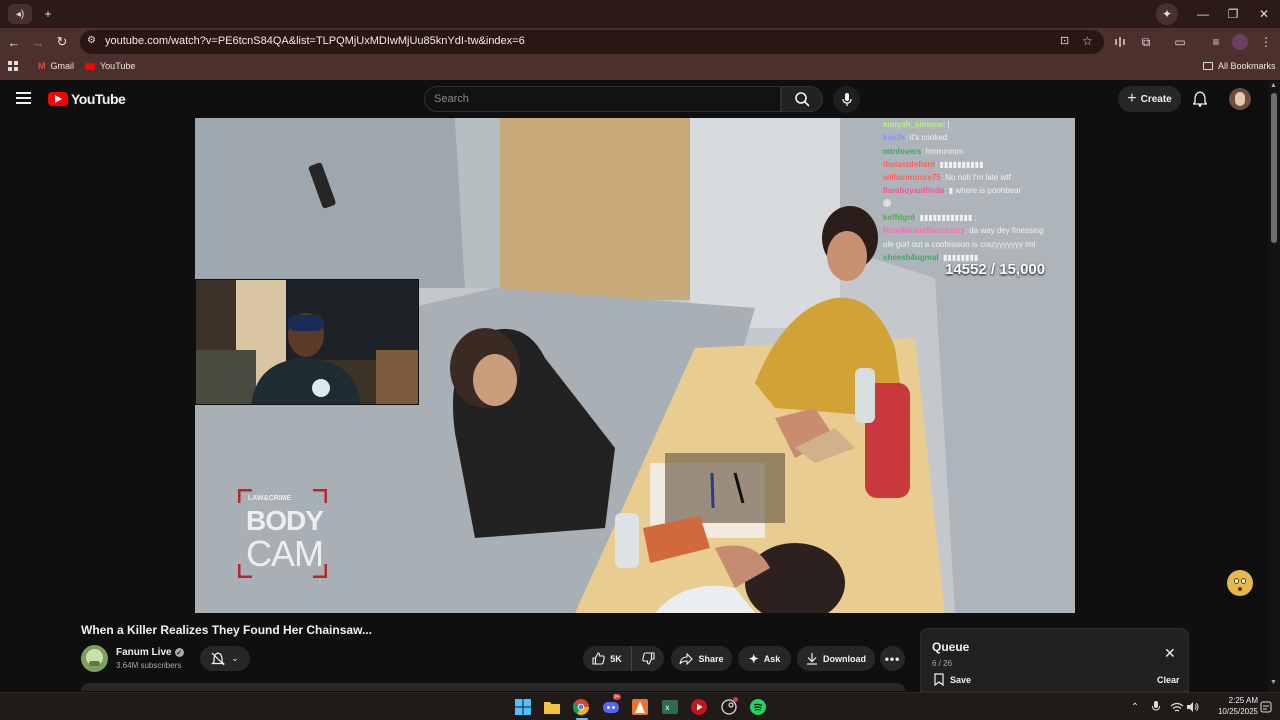 Image resolution: width=1280 pixels, height=720 pixels. Describe the element at coordinates (1233, 14) in the screenshot. I see `restore-icon: ❐` at that location.